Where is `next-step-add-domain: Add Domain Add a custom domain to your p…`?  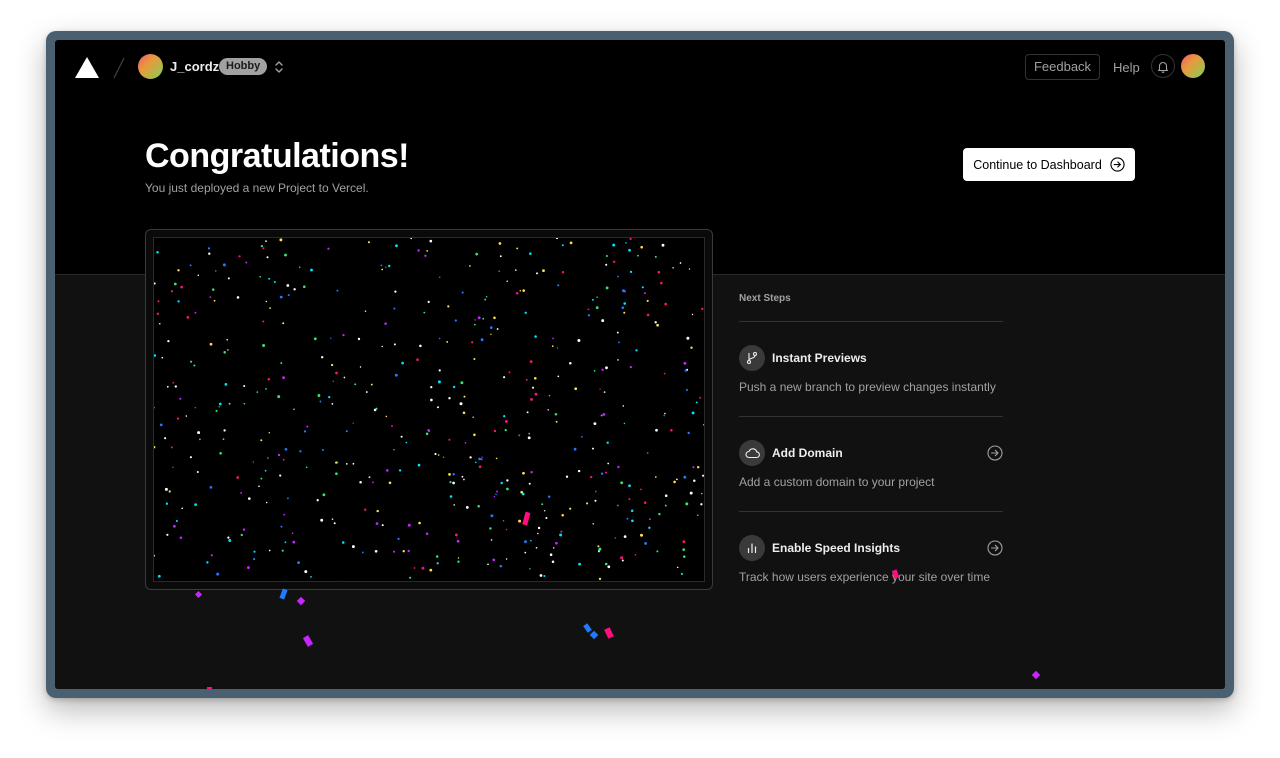
next-step-add-domain: Add Domain Add a custom domain to your p… is located at coordinates (871, 463).